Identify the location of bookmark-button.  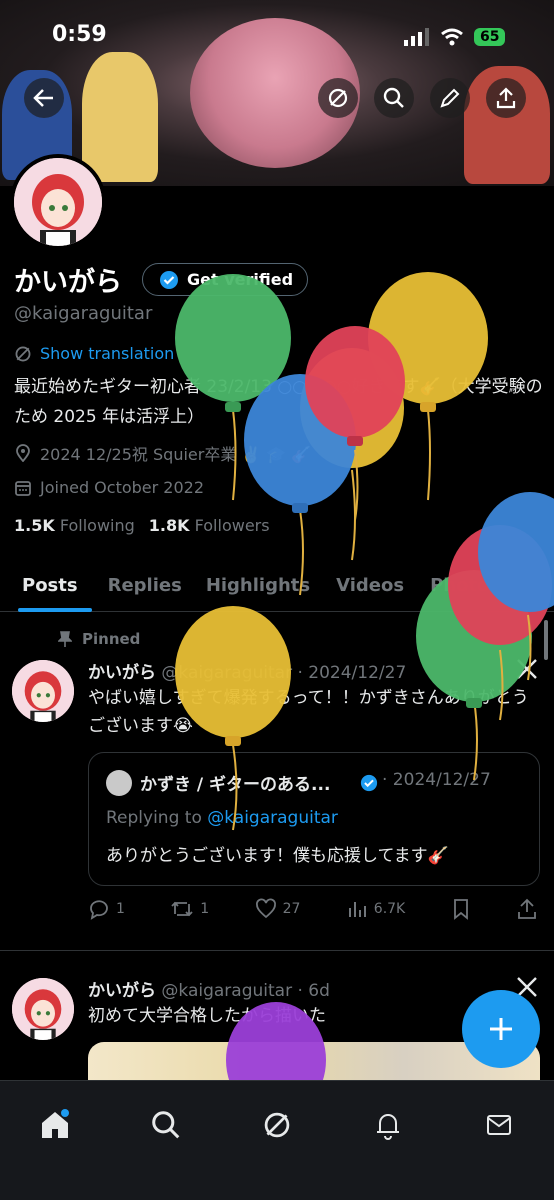
(461, 909).